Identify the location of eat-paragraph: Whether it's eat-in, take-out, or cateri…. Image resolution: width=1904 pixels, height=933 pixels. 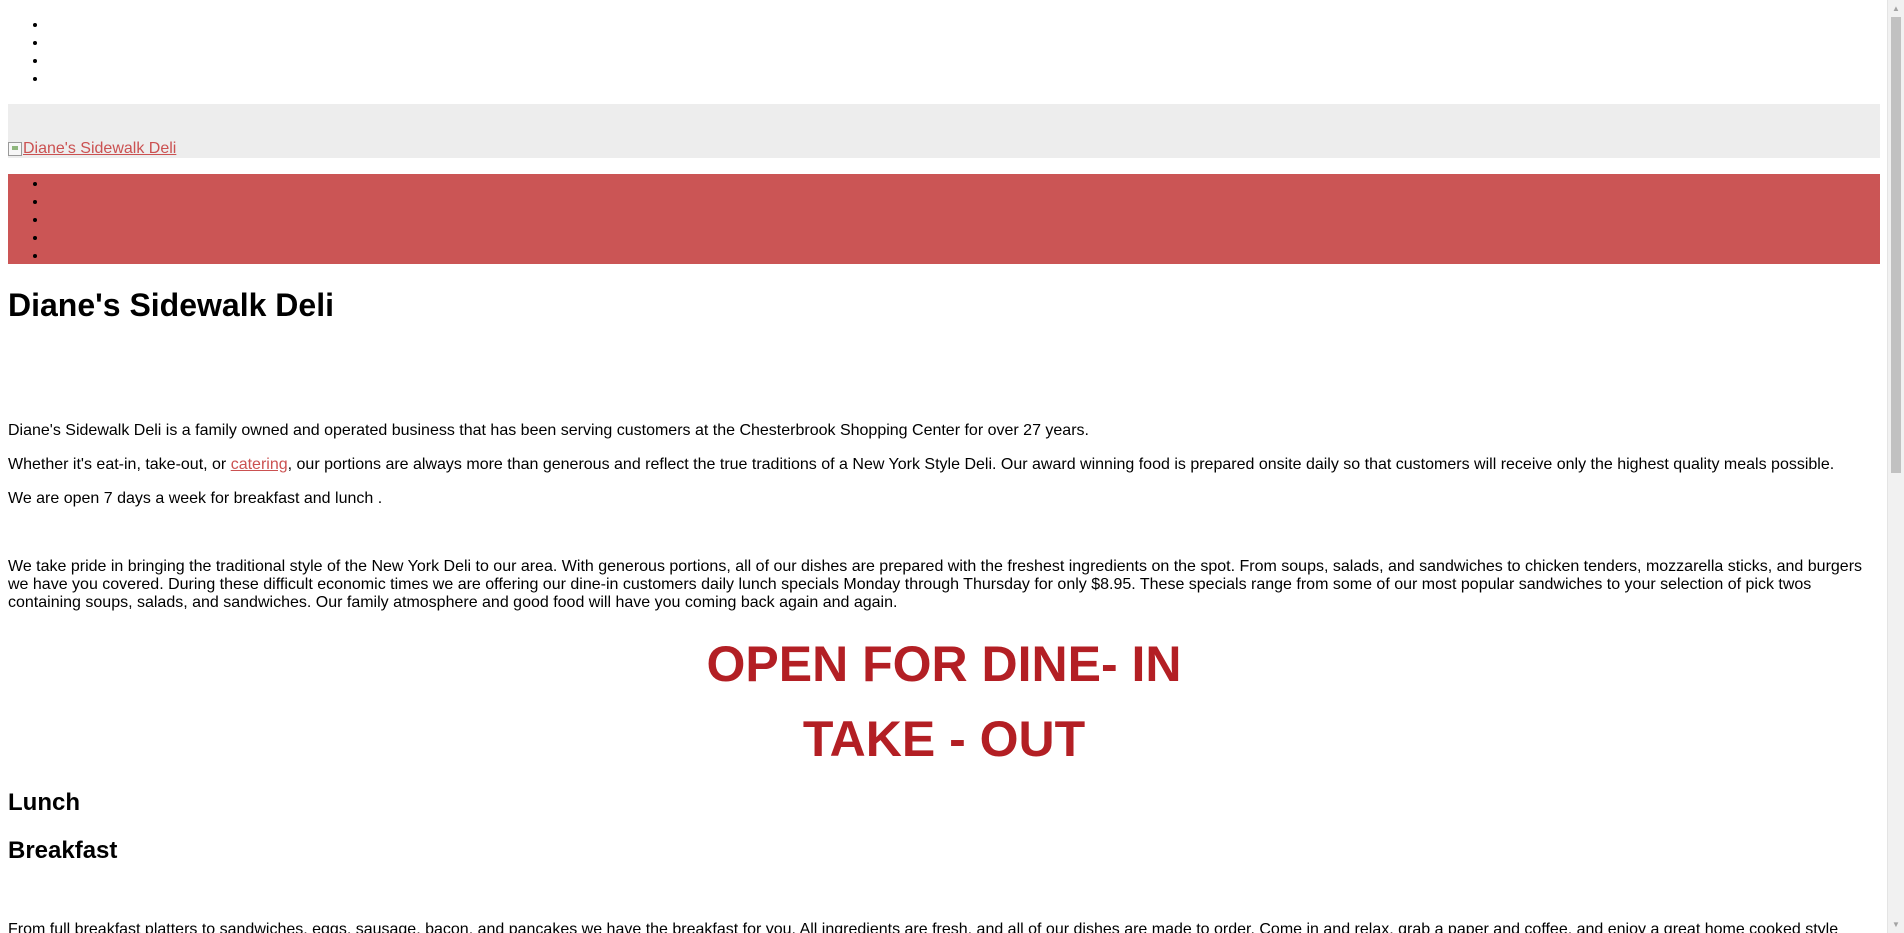
(944, 465).